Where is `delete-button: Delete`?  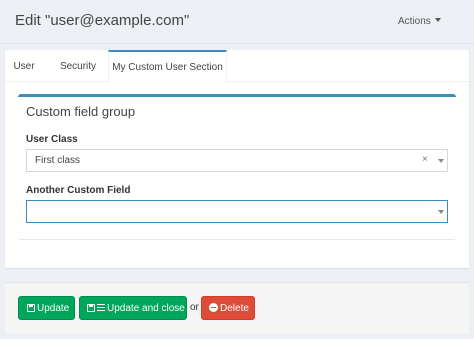
delete-button: Delete is located at coordinates (228, 308).